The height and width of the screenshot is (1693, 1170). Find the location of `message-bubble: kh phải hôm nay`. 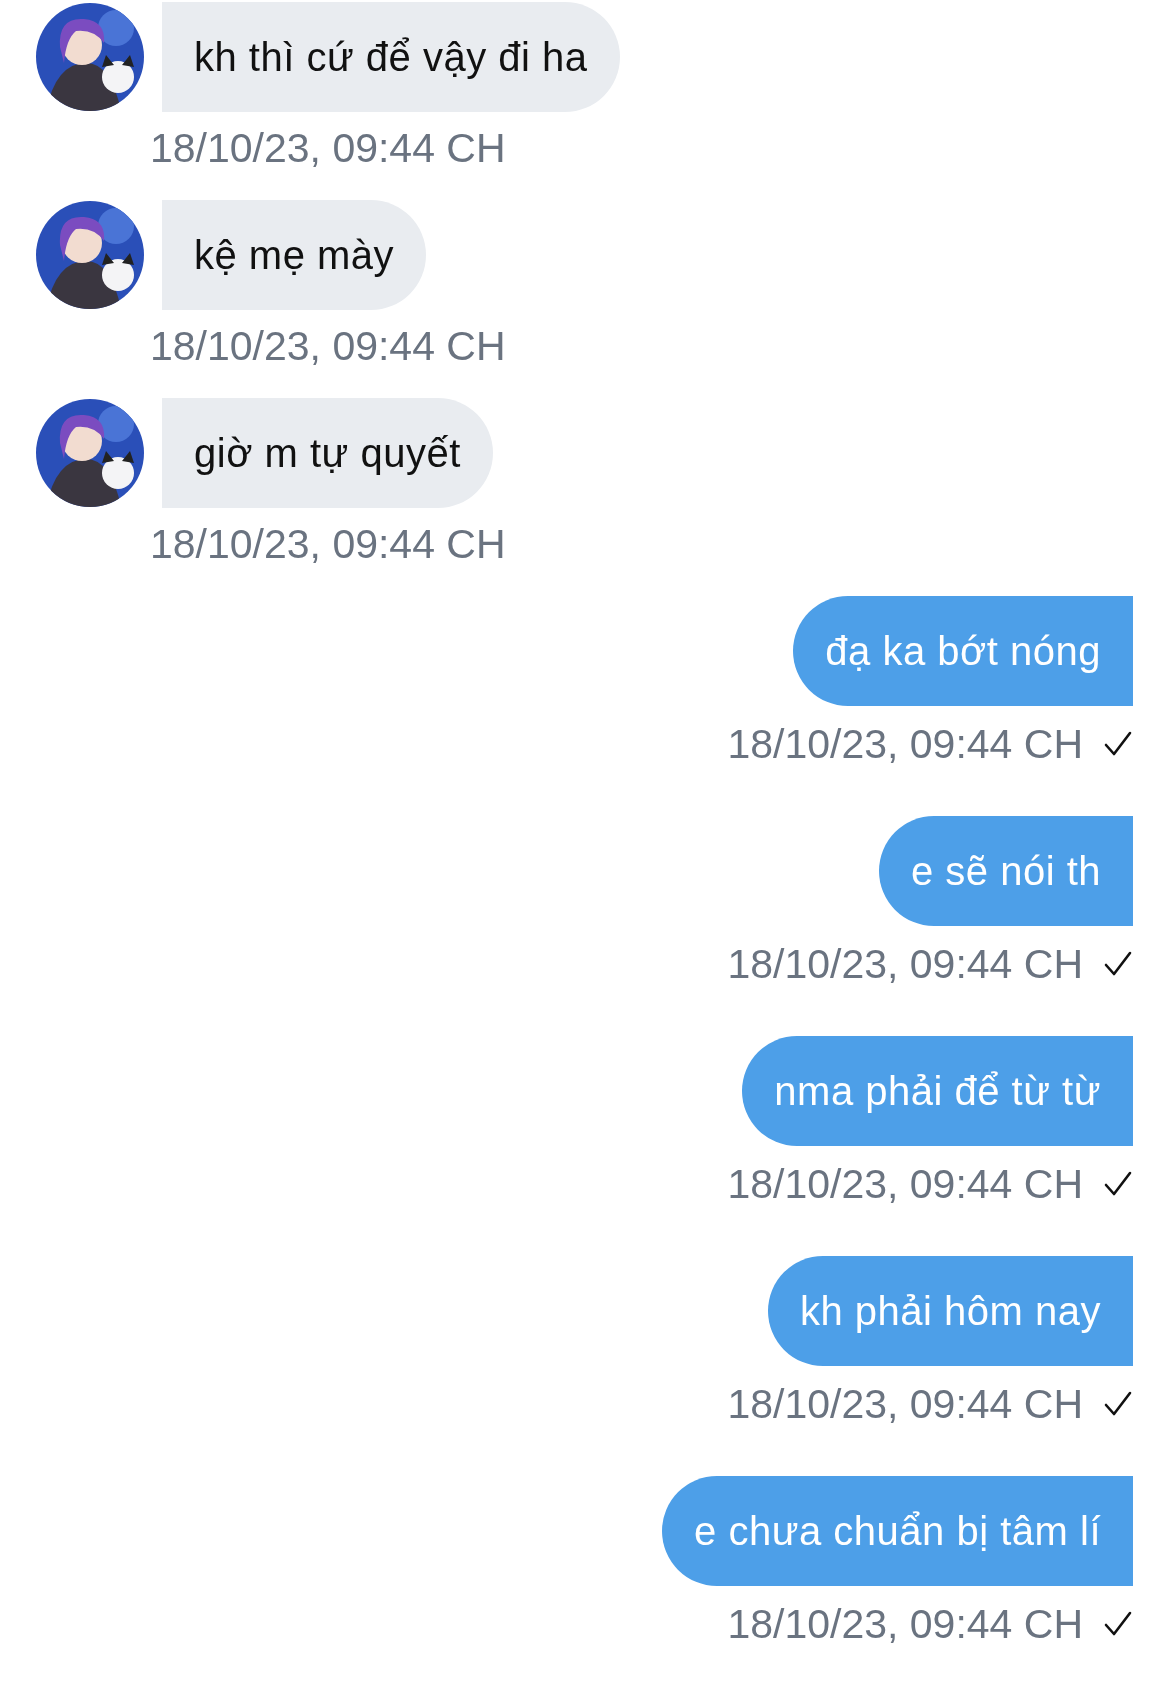

message-bubble: kh phải hôm nay is located at coordinates (950, 1311).